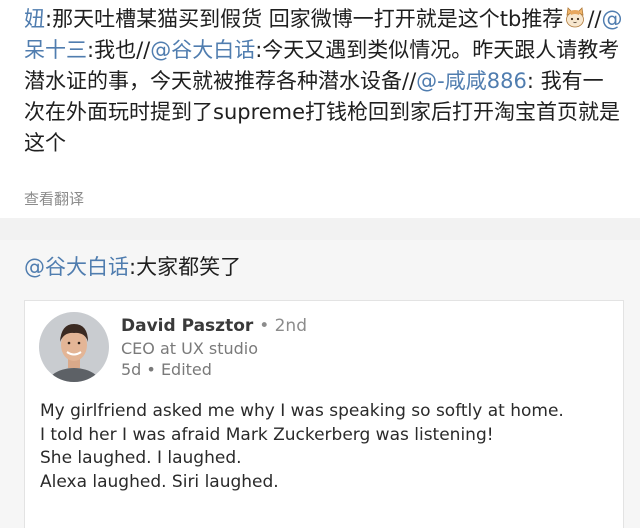  Describe the element at coordinates (159, 481) in the screenshot. I see `card-post-line: Alexa laughed. Siri laughed.` at that location.